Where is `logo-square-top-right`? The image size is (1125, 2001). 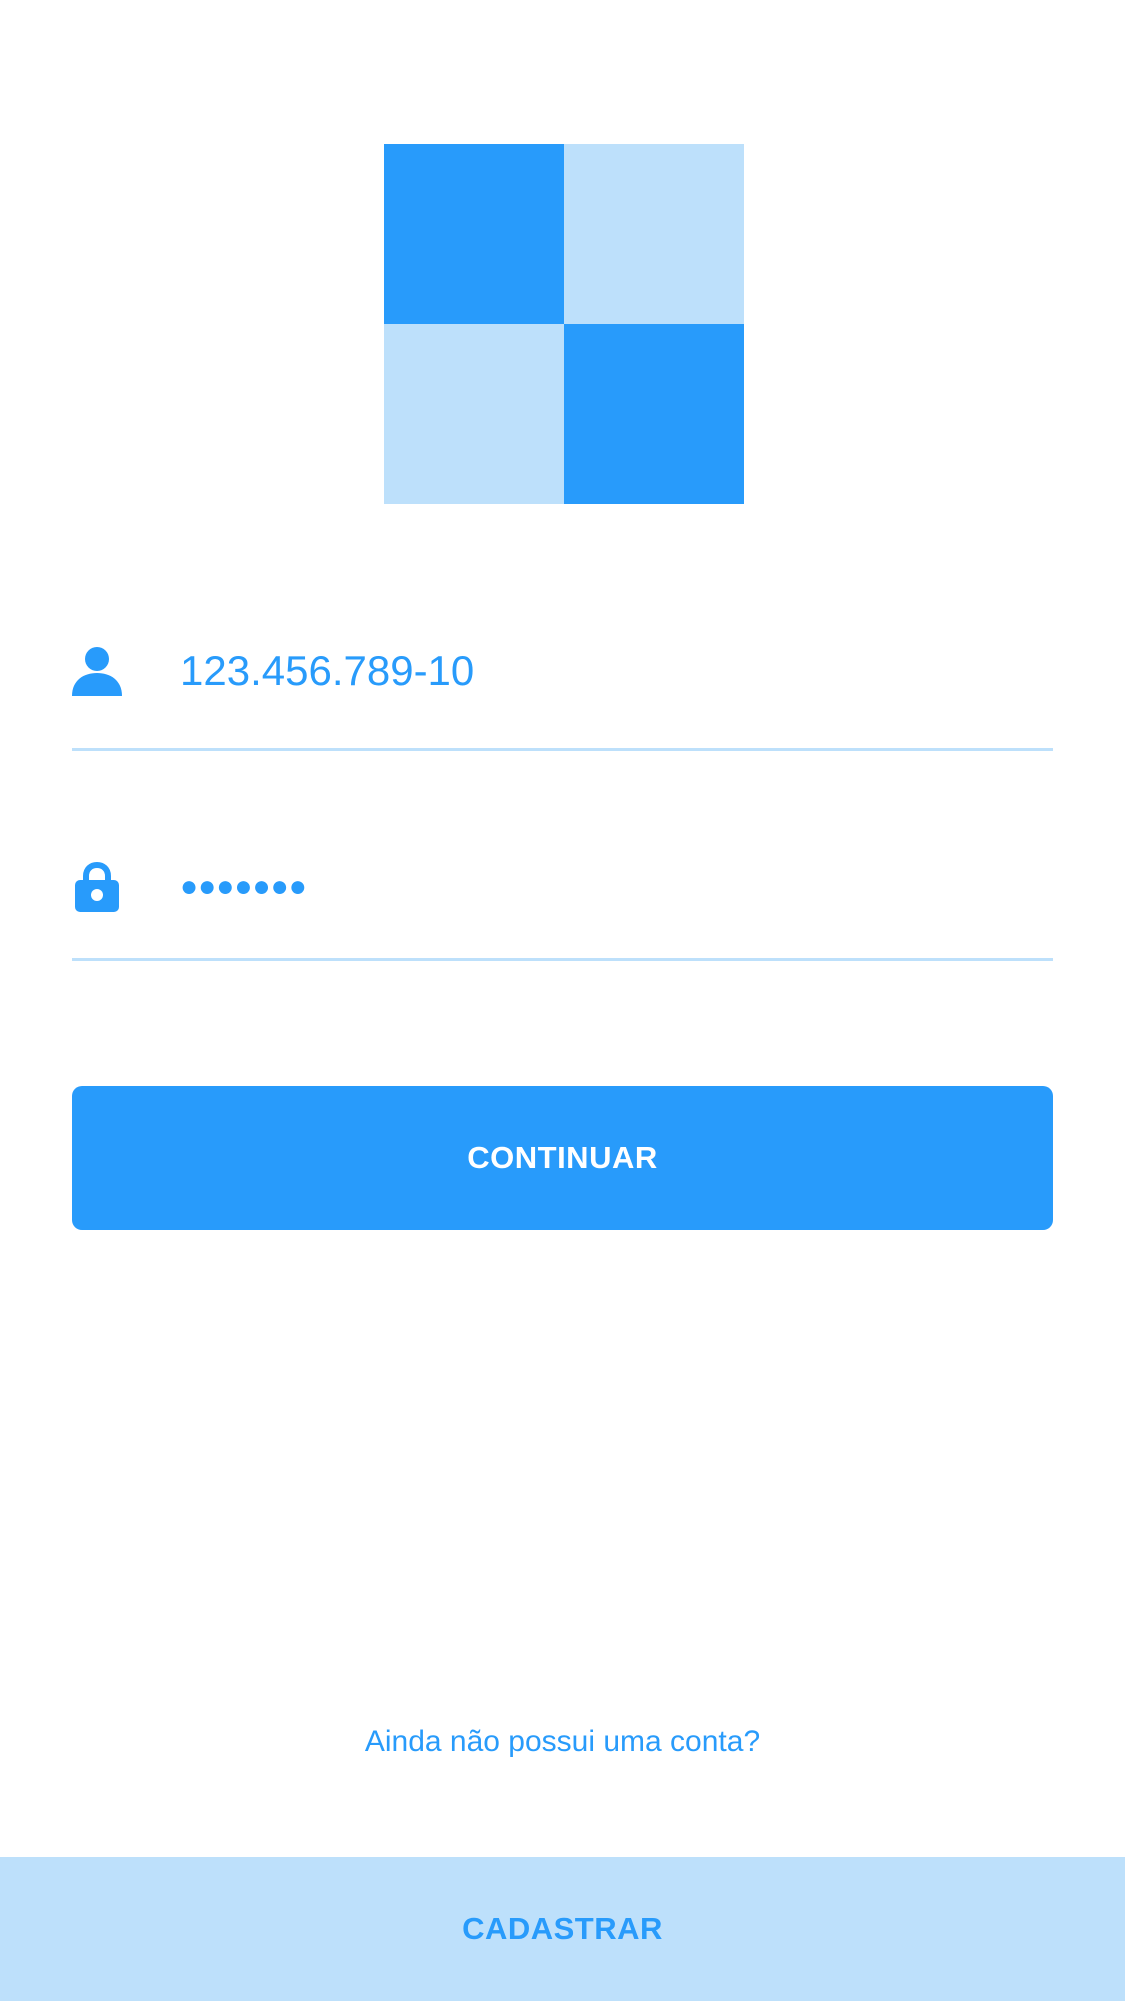 logo-square-top-right is located at coordinates (654, 234).